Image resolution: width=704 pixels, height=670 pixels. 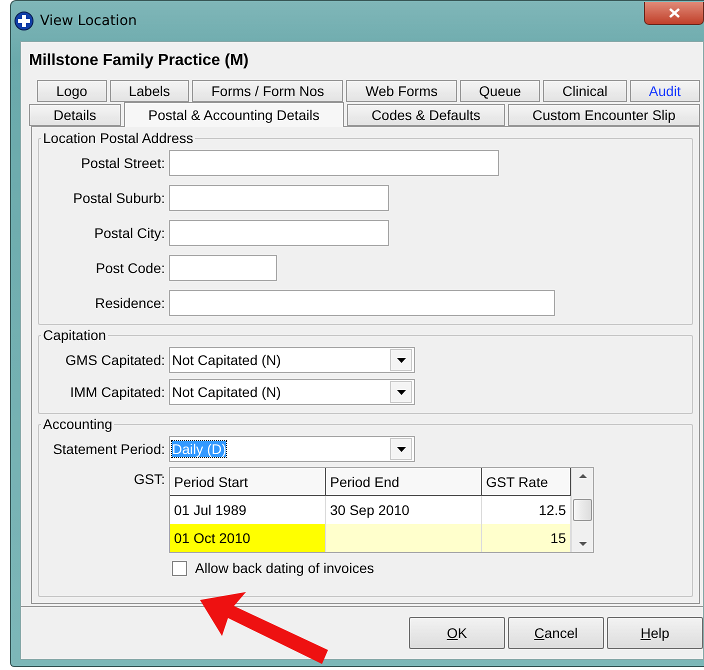 I want to click on column-header: Period Start, so click(x=248, y=482).